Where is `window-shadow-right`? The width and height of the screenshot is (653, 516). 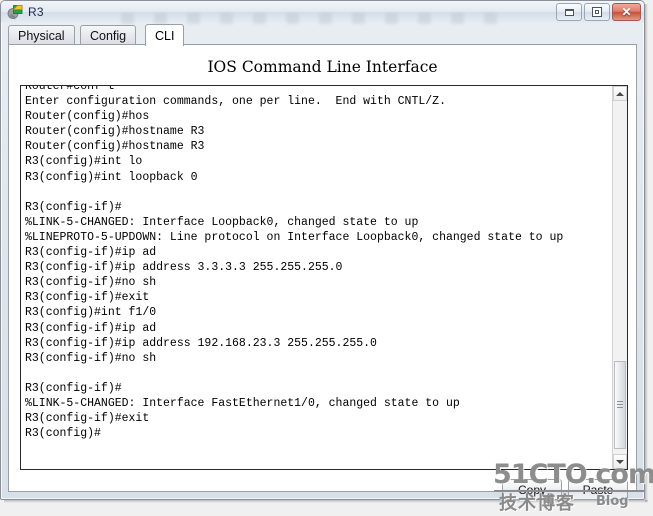
window-shadow-right is located at coordinates (646, 253).